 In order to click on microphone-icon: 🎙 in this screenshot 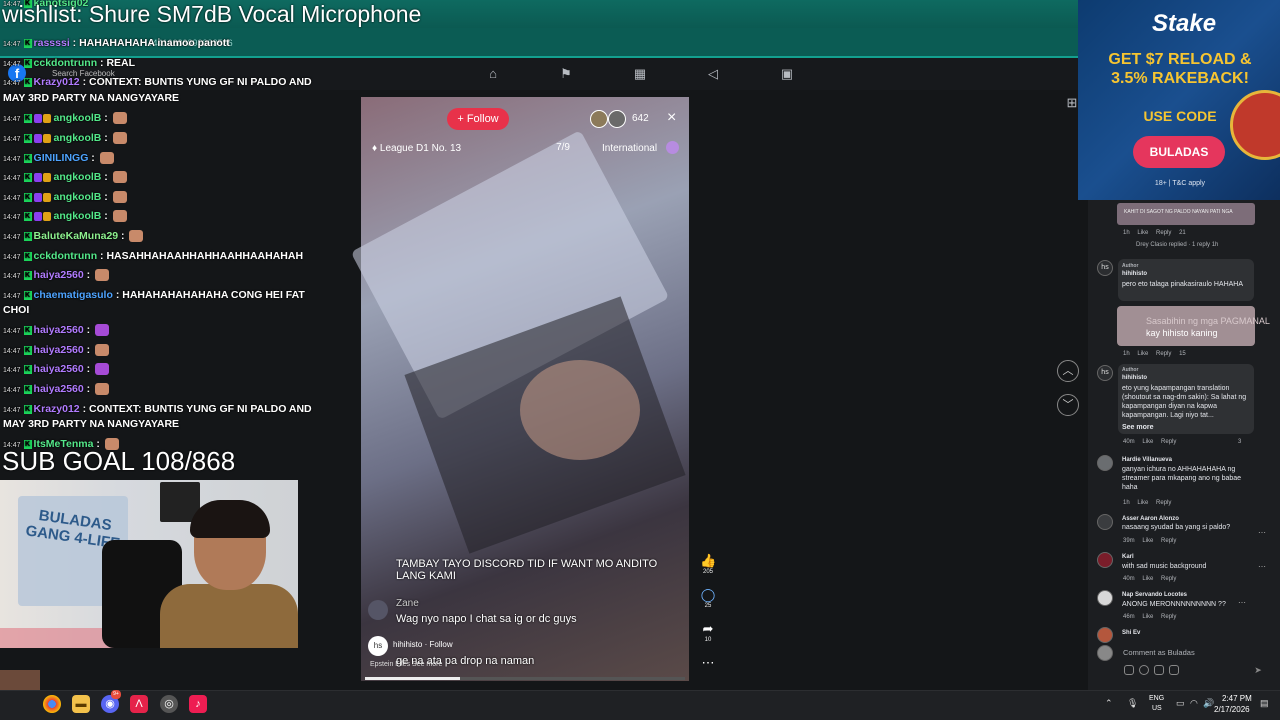, I will do `click(1132, 703)`.